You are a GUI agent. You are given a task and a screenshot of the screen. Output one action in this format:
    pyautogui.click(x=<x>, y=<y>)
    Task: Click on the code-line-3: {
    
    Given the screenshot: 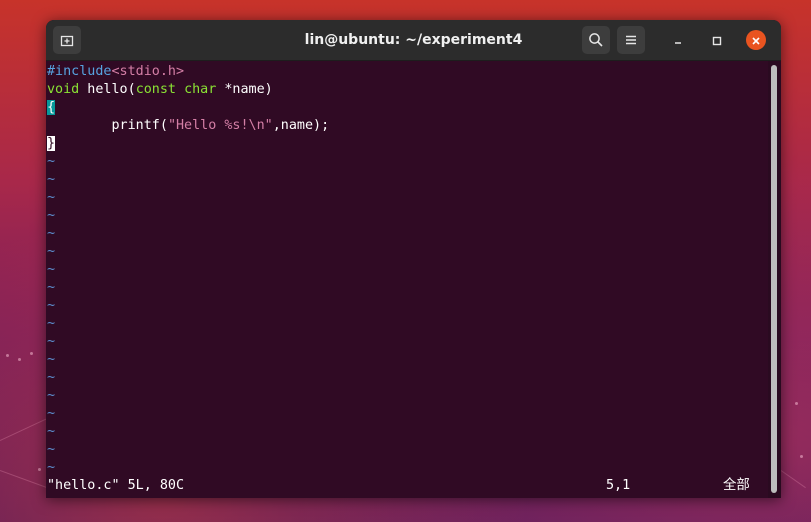 What is the action you would take?
    pyautogui.click(x=51, y=108)
    